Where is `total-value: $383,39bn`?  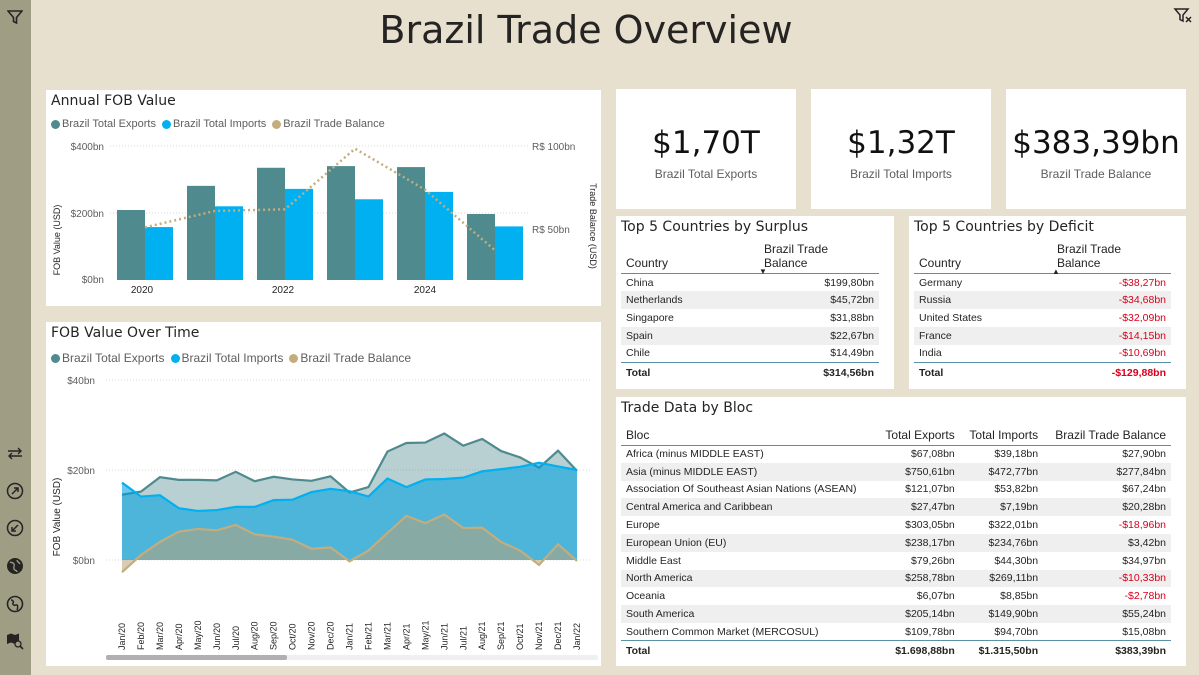 total-value: $383,39bn is located at coordinates (1107, 650).